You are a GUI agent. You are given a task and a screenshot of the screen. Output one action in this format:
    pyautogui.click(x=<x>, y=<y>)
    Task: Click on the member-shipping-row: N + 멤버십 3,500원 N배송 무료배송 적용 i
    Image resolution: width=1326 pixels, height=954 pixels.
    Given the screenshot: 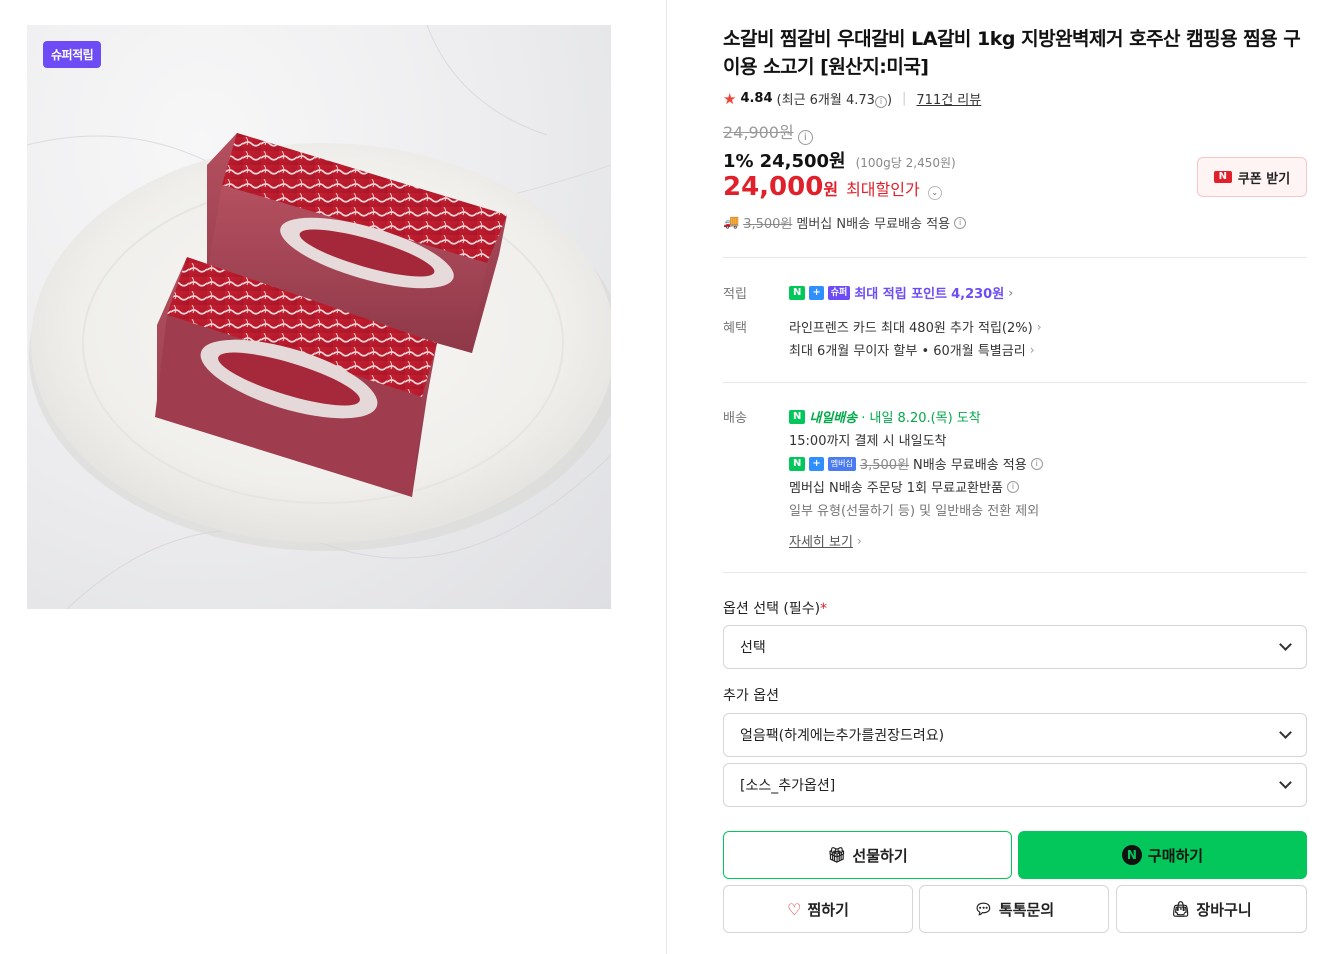 What is the action you would take?
    pyautogui.click(x=916, y=463)
    